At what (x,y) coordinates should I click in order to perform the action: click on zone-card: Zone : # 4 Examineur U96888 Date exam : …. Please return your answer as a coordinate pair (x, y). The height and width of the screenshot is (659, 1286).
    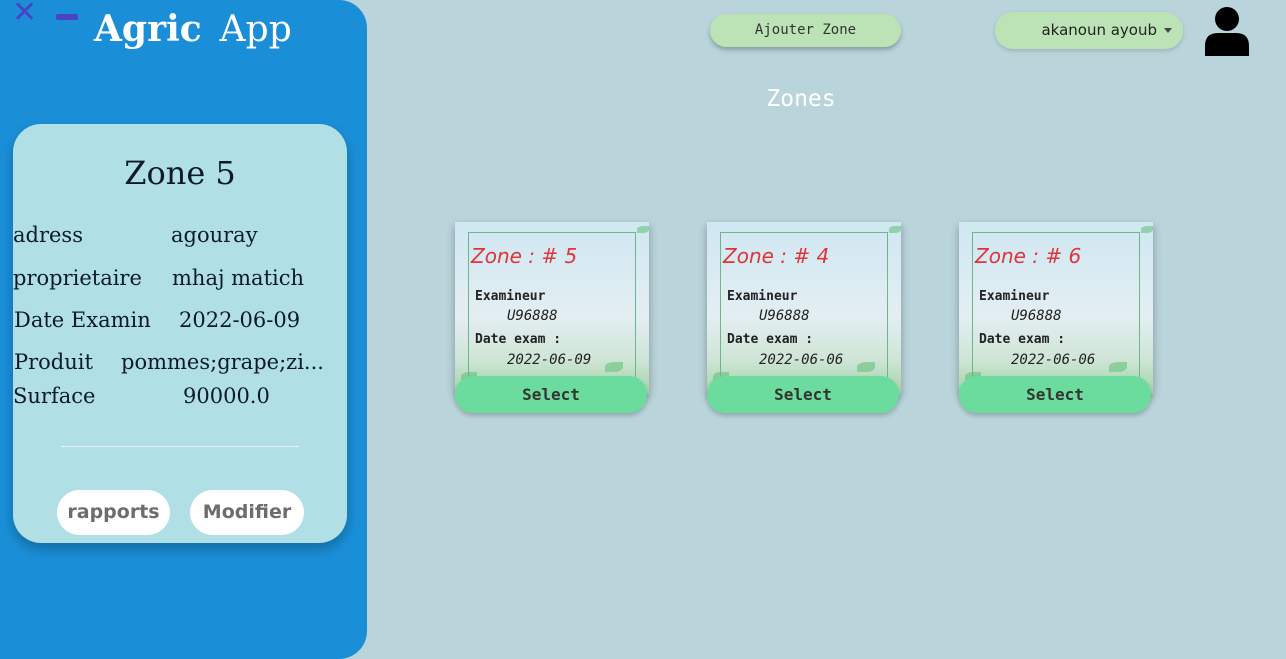
    Looking at the image, I should click on (804, 317).